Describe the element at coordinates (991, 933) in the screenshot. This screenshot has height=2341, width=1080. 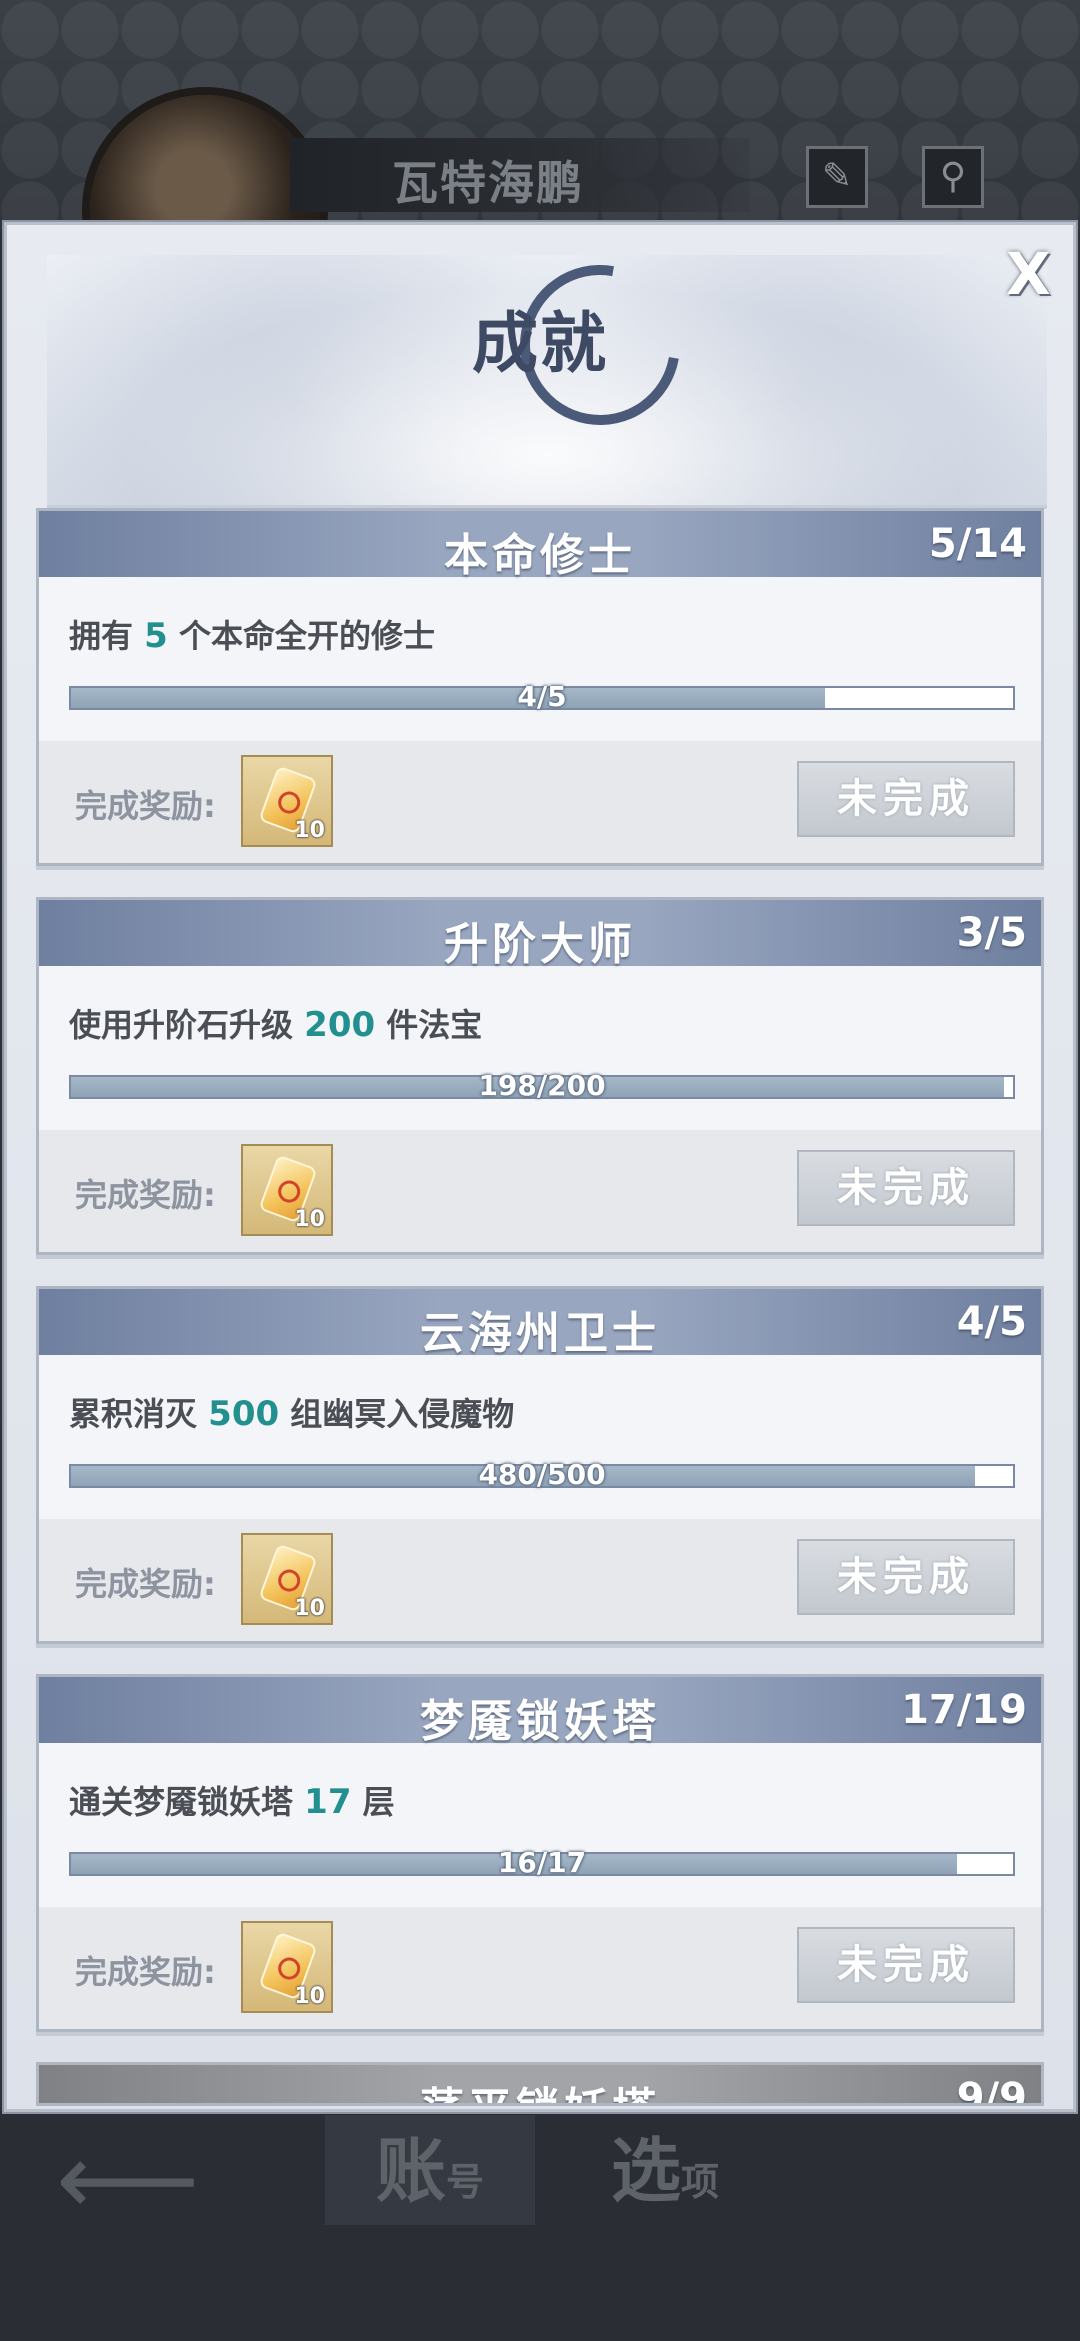
I see `achievement-count: 3/5` at that location.